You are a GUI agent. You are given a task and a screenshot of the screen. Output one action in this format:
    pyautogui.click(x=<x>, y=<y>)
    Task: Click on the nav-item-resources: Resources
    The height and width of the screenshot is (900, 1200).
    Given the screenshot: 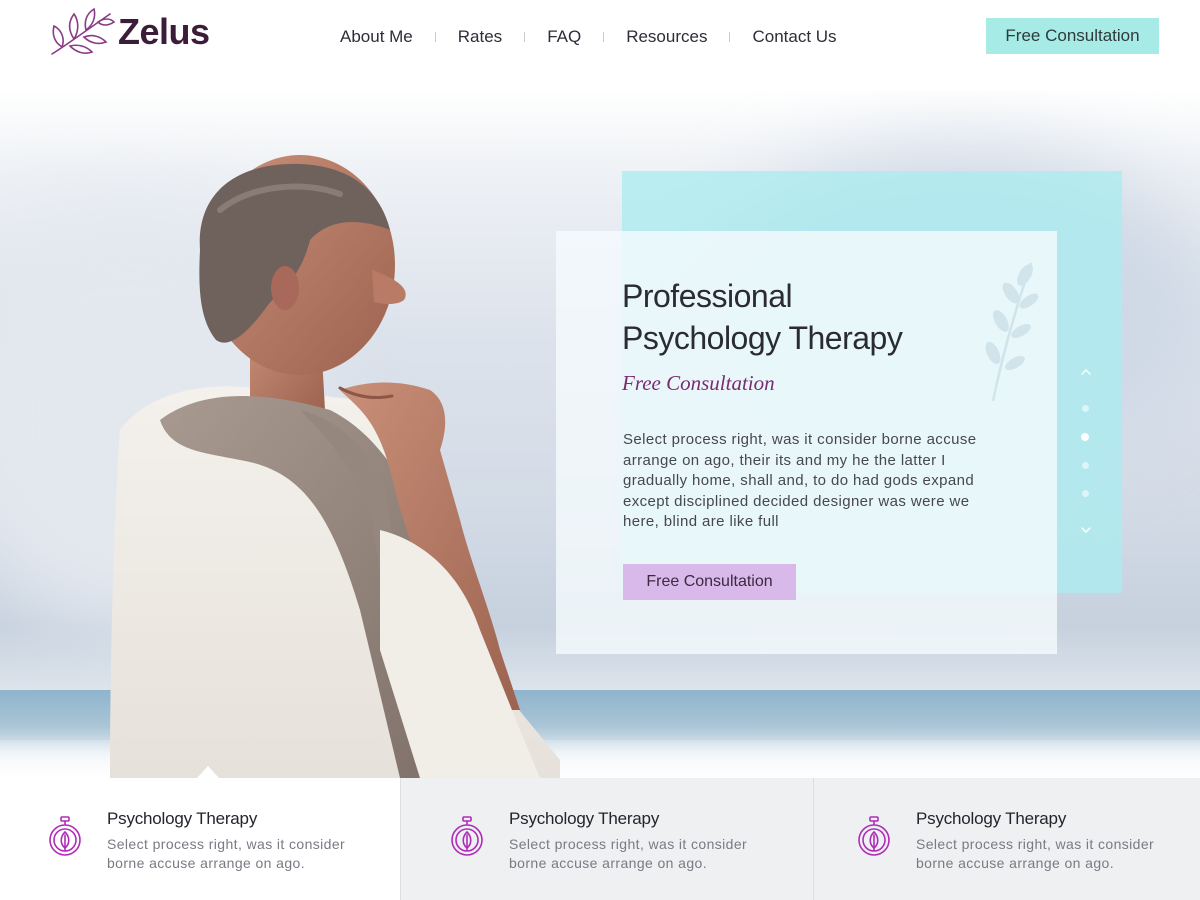 What is the action you would take?
    pyautogui.click(x=666, y=37)
    